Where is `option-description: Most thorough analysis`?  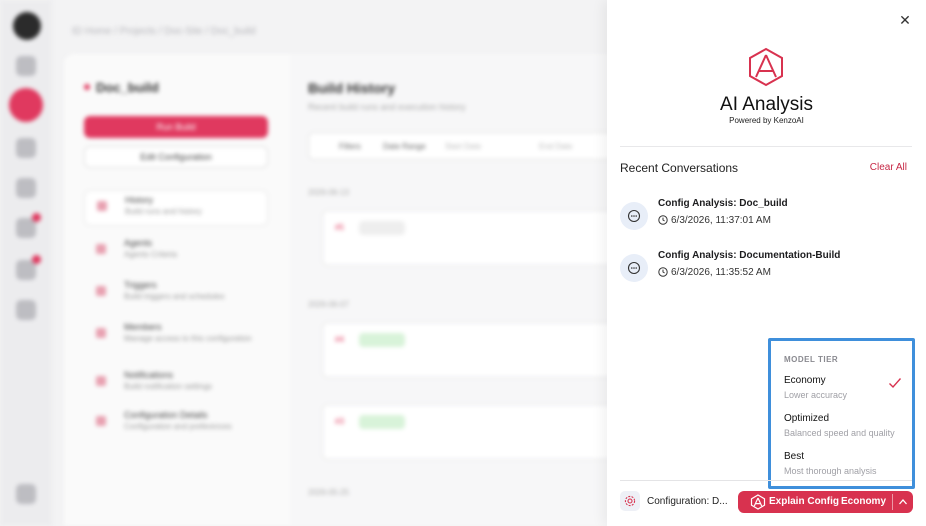
option-description: Most thorough analysis is located at coordinates (830, 471).